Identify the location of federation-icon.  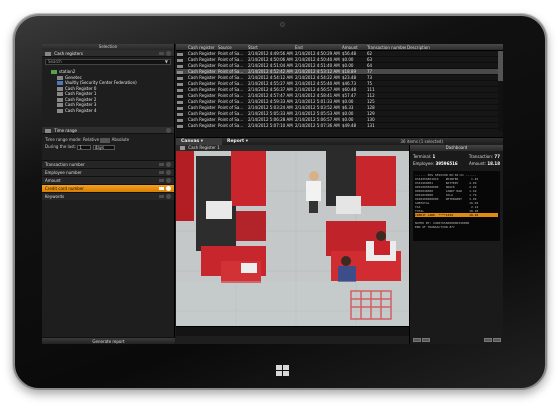
(60, 83).